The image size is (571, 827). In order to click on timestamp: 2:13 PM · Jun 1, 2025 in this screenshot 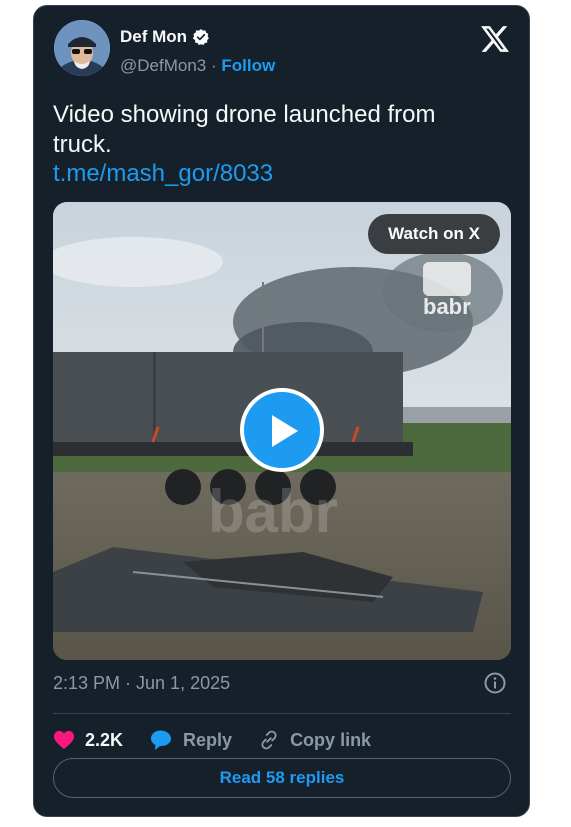, I will do `click(141, 683)`.